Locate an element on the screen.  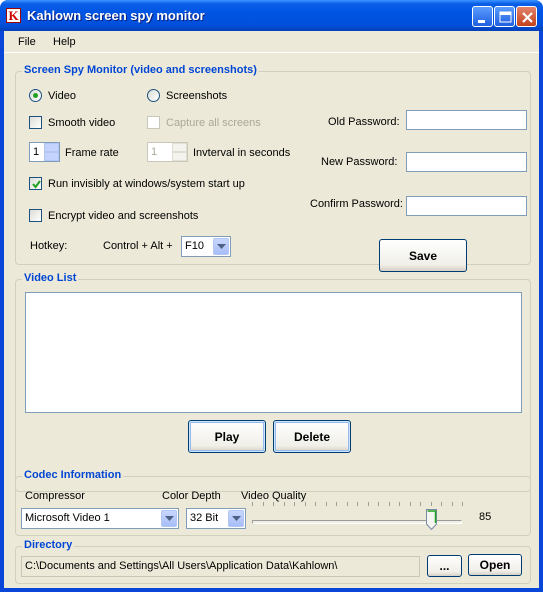
confirm-password-input is located at coordinates (466, 206).